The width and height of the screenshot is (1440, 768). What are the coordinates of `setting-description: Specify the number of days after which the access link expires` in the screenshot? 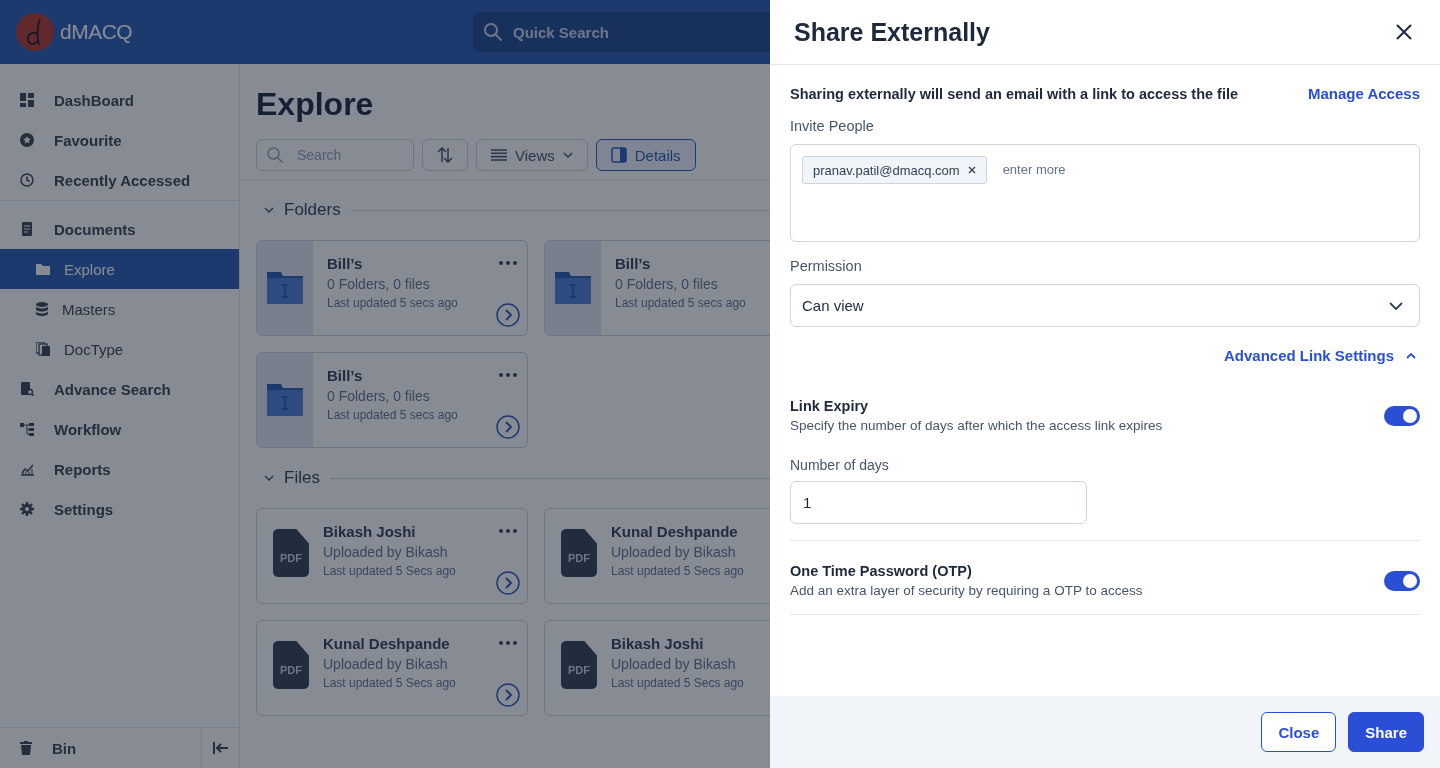 It's located at (976, 425).